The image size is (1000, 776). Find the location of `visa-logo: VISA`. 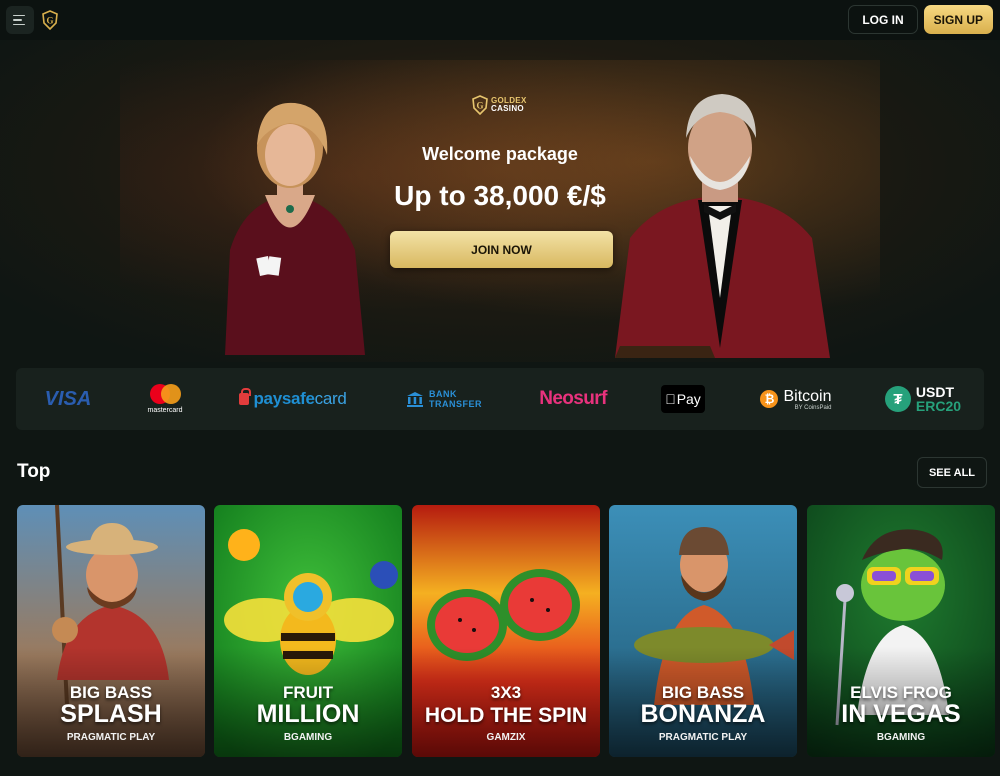

visa-logo: VISA is located at coordinates (68, 398).